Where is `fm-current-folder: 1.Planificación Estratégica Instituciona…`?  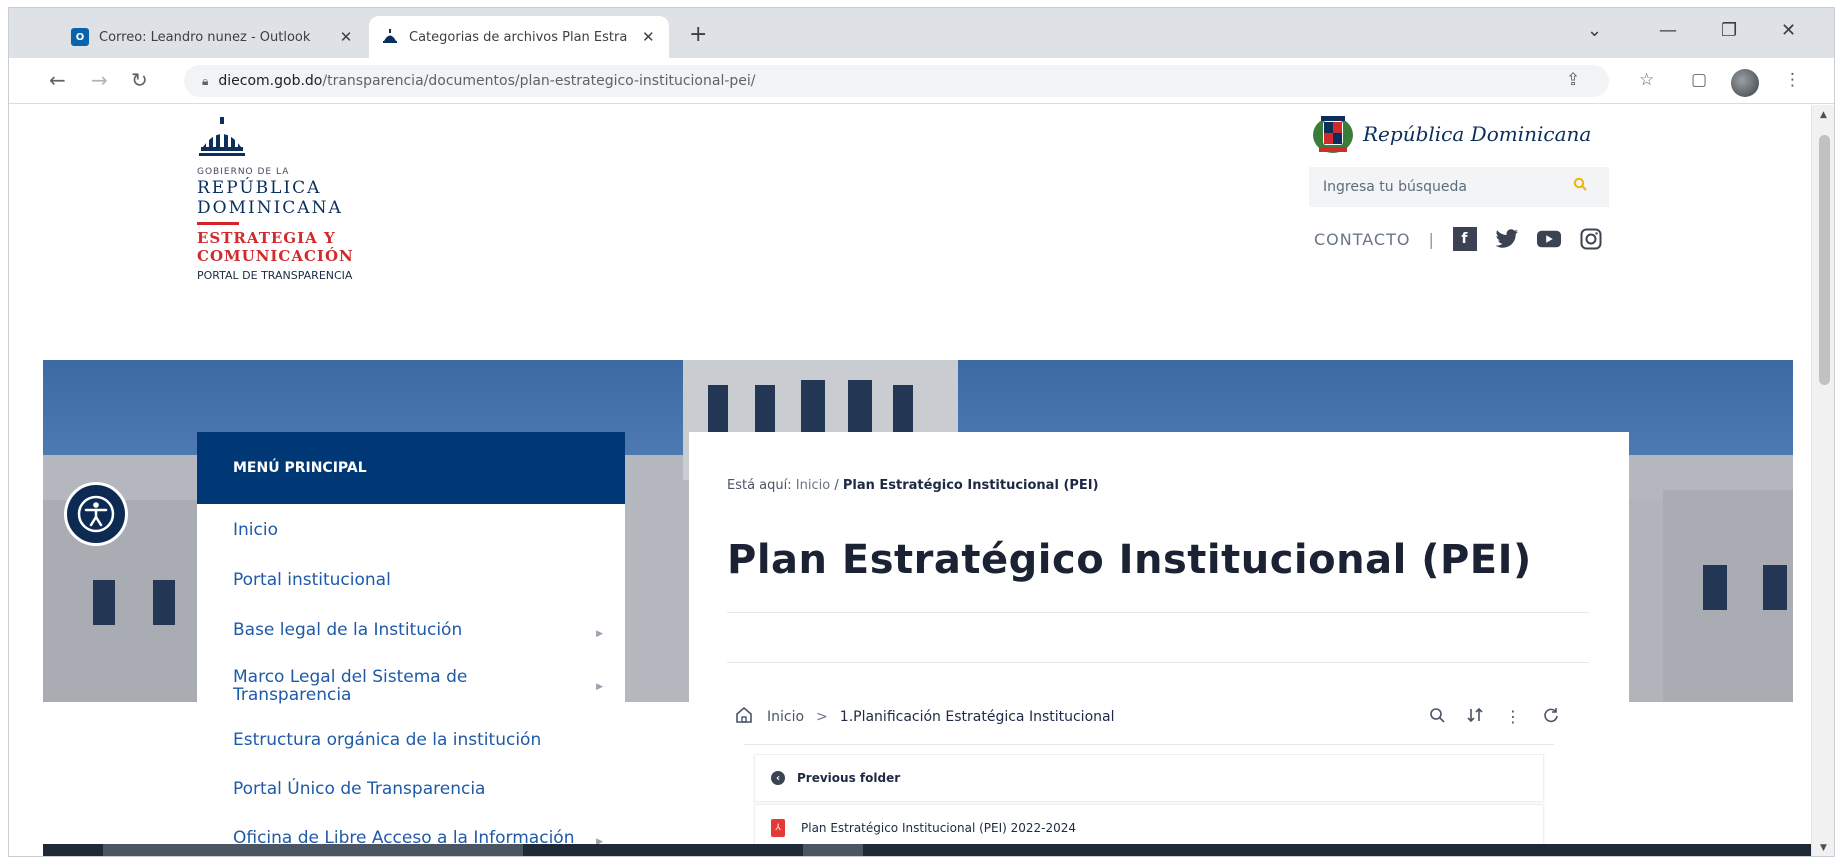 fm-current-folder: 1.Planificación Estratégica Instituciona… is located at coordinates (977, 717).